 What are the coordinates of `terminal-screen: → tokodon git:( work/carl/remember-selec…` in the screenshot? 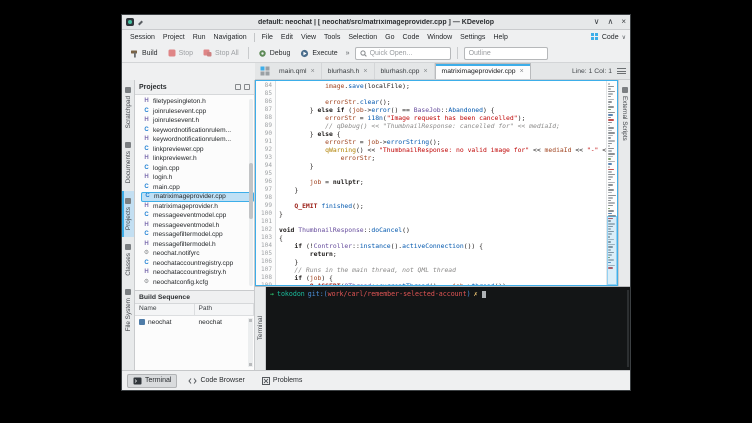 It's located at (448, 328).